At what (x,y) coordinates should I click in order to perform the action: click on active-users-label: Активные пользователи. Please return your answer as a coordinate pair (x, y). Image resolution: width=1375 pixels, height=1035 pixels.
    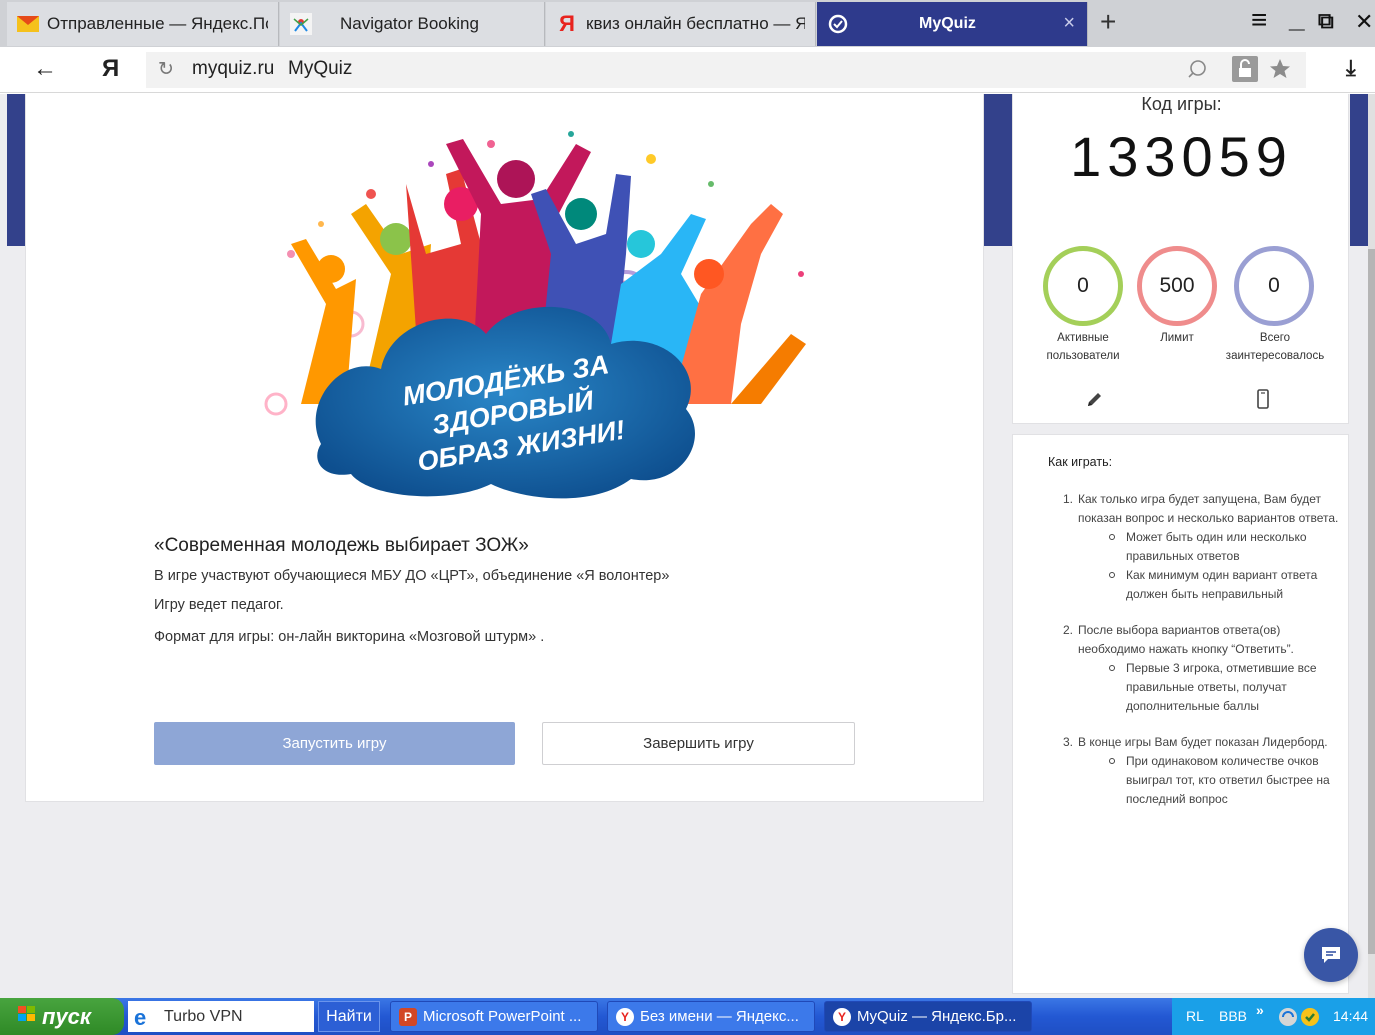
    Looking at the image, I should click on (1083, 347).